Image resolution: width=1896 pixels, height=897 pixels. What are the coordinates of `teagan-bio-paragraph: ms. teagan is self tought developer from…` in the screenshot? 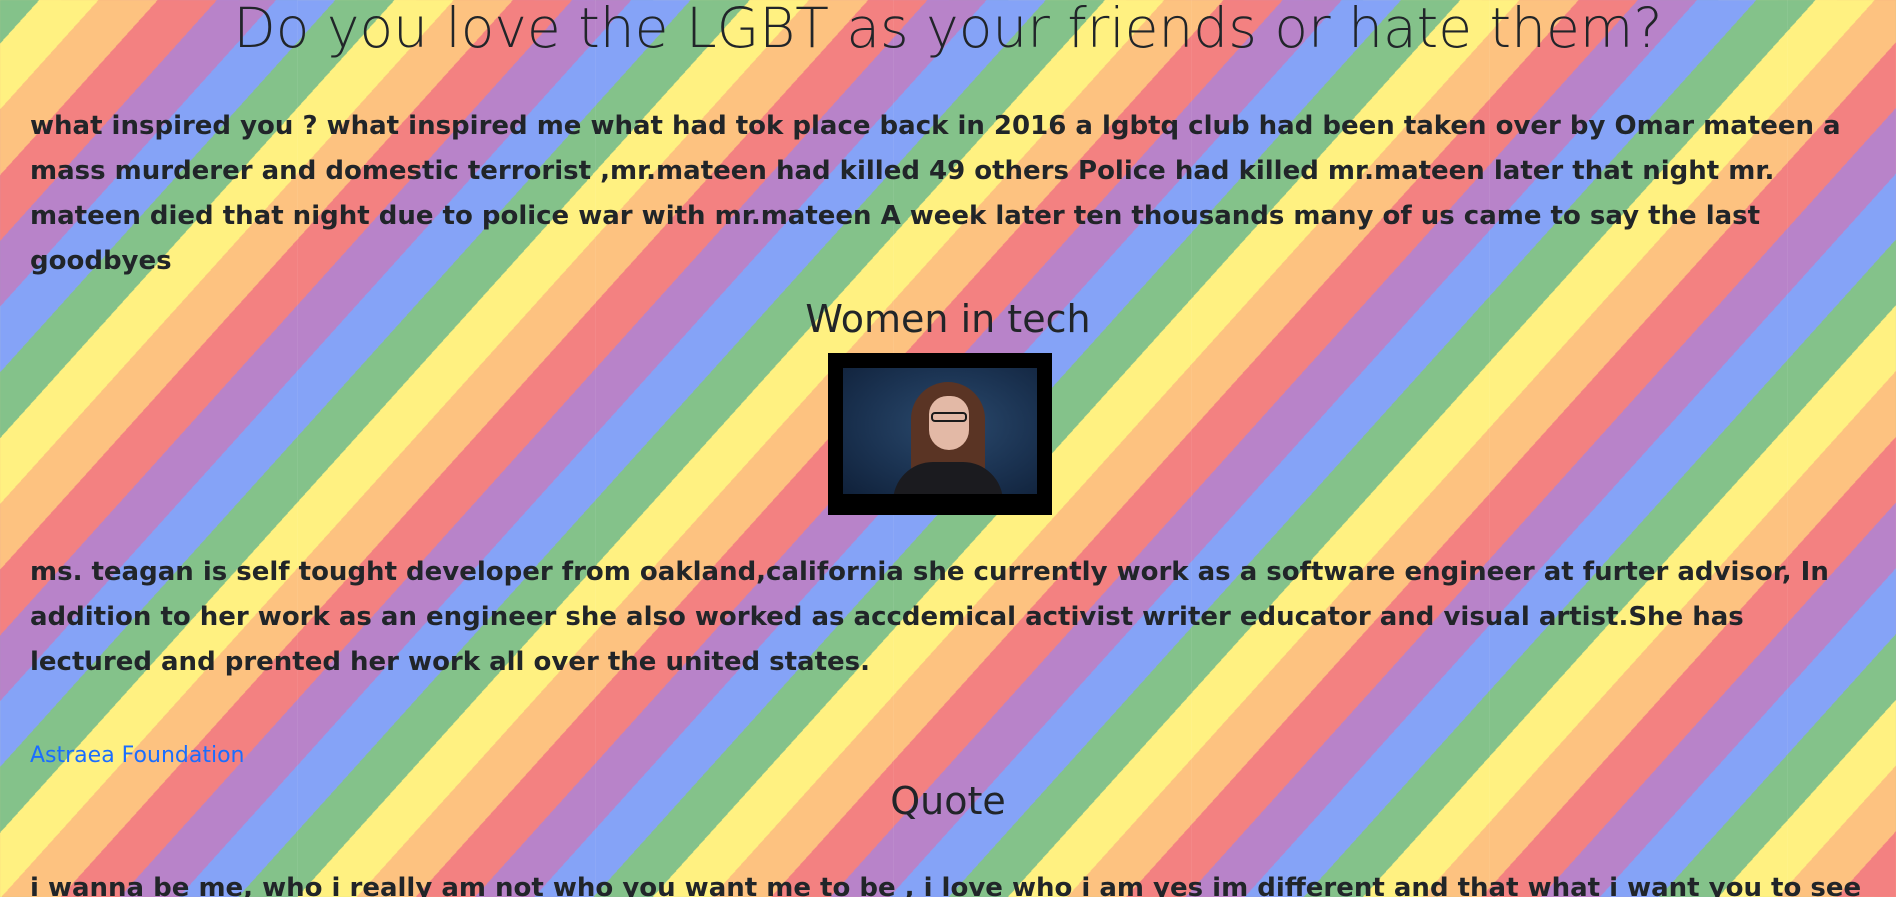 It's located at (929, 617).